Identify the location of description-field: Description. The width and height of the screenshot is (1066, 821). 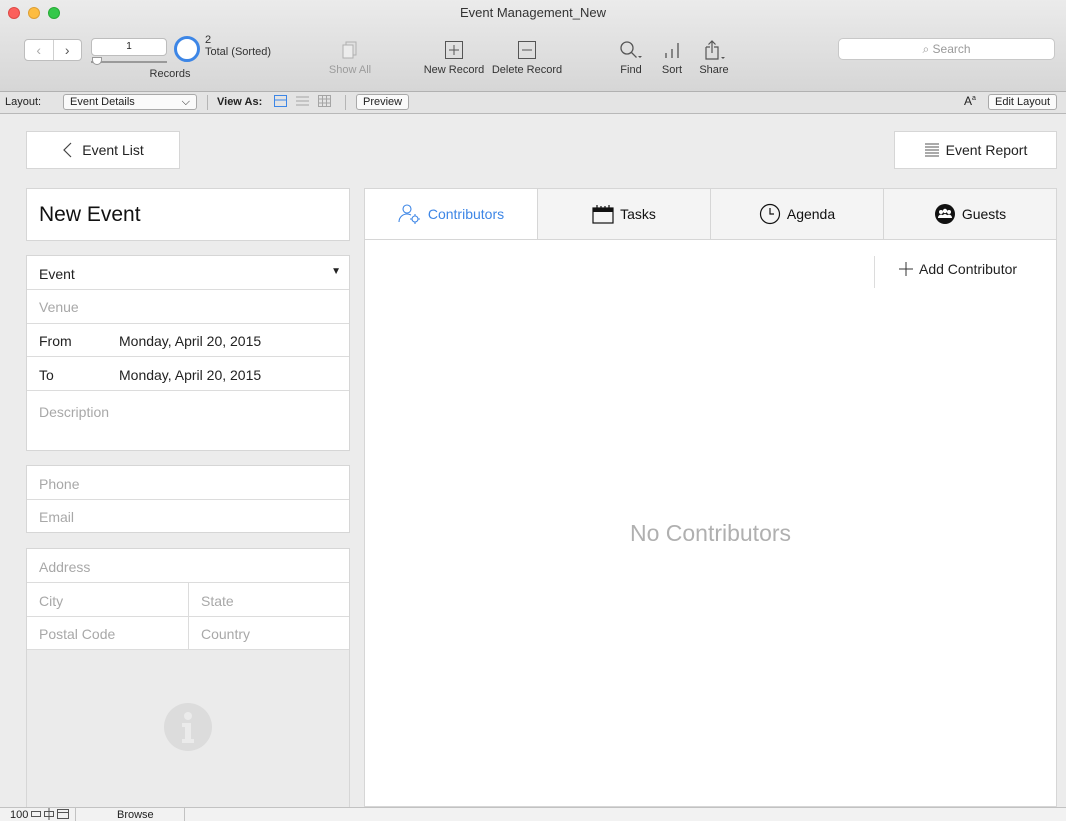
(188, 421).